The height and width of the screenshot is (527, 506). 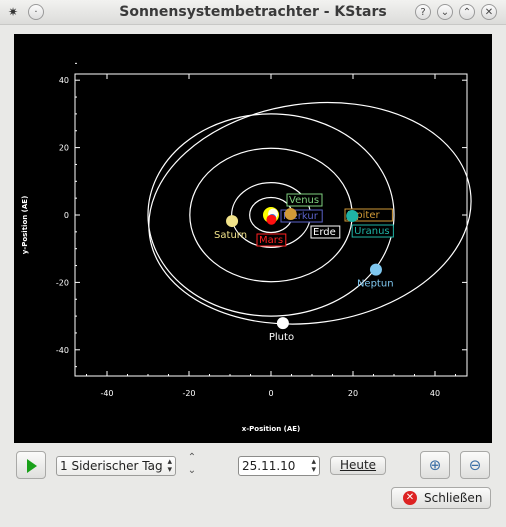 What do you see at coordinates (169, 466) in the screenshot?
I see `chevron-updown-icon: ▴ ▾` at bounding box center [169, 466].